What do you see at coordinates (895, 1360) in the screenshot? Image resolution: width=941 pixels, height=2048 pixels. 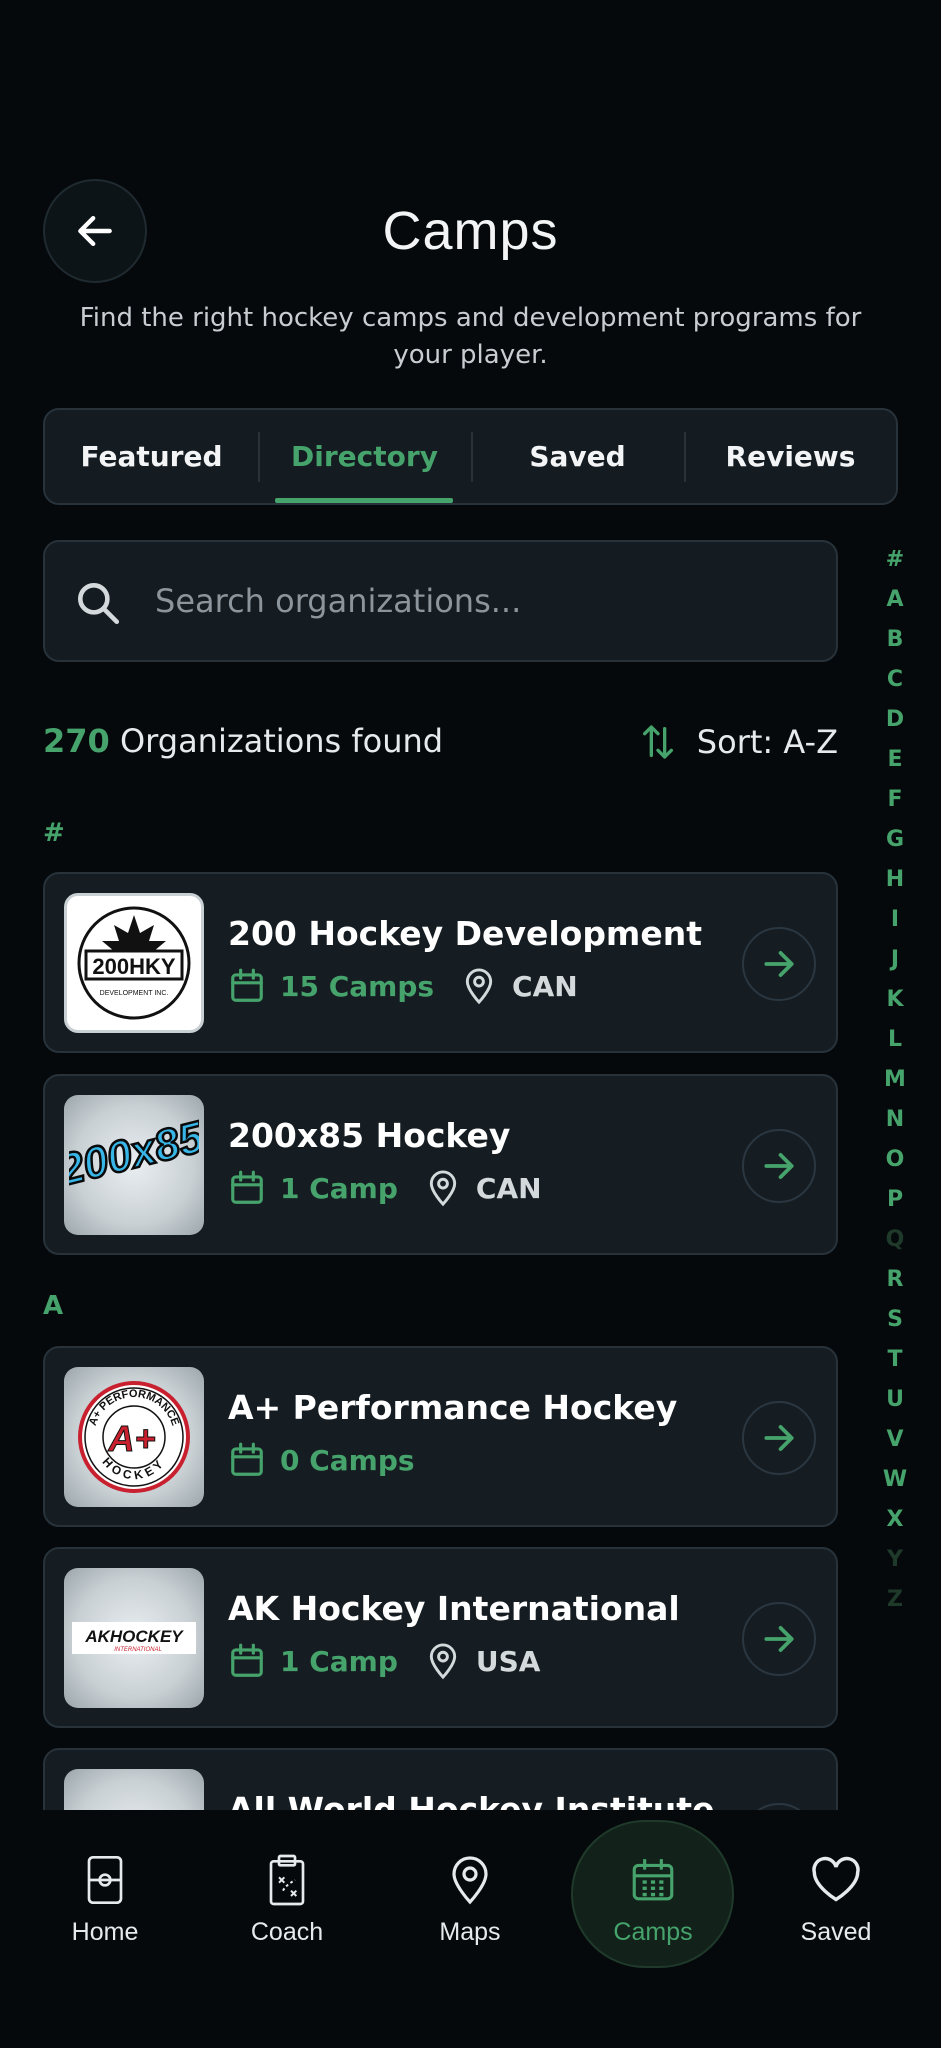 I see `az-letter: T` at bounding box center [895, 1360].